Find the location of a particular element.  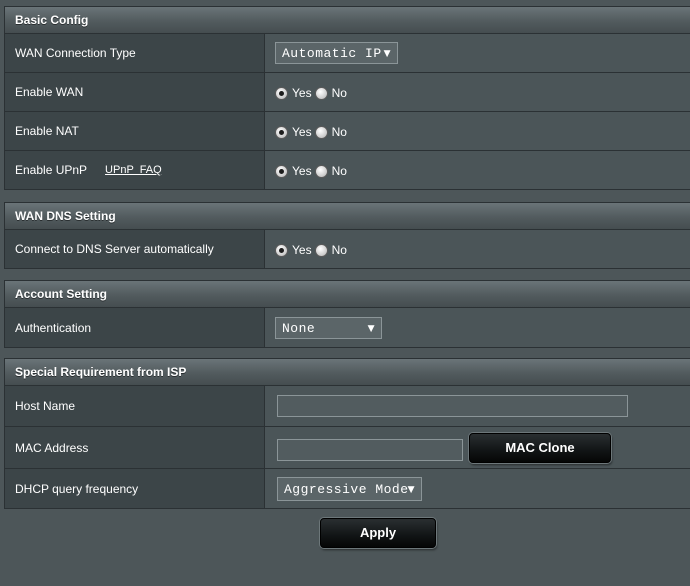

enable-wan-radios: Yes No is located at coordinates (312, 93).